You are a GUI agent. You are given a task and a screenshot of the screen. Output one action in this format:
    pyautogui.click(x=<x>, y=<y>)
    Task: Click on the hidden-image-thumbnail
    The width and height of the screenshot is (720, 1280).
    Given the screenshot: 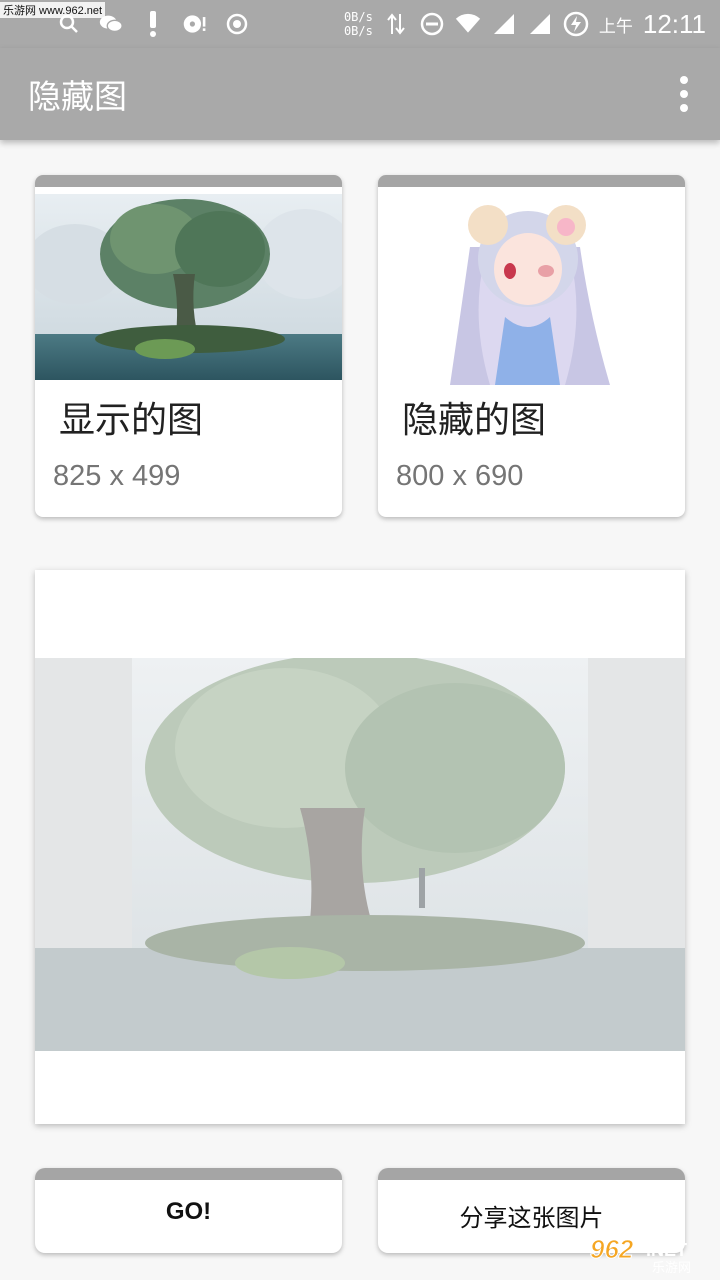 What is the action you would take?
    pyautogui.click(x=531, y=286)
    